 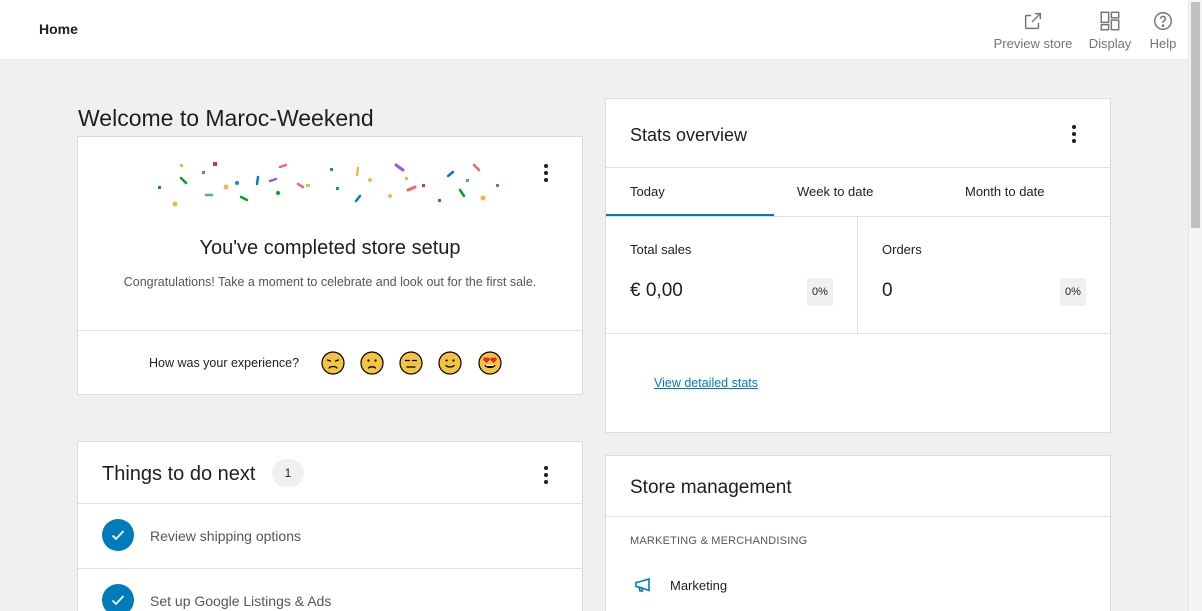 I want to click on todo-more-menu-button, so click(x=546, y=476).